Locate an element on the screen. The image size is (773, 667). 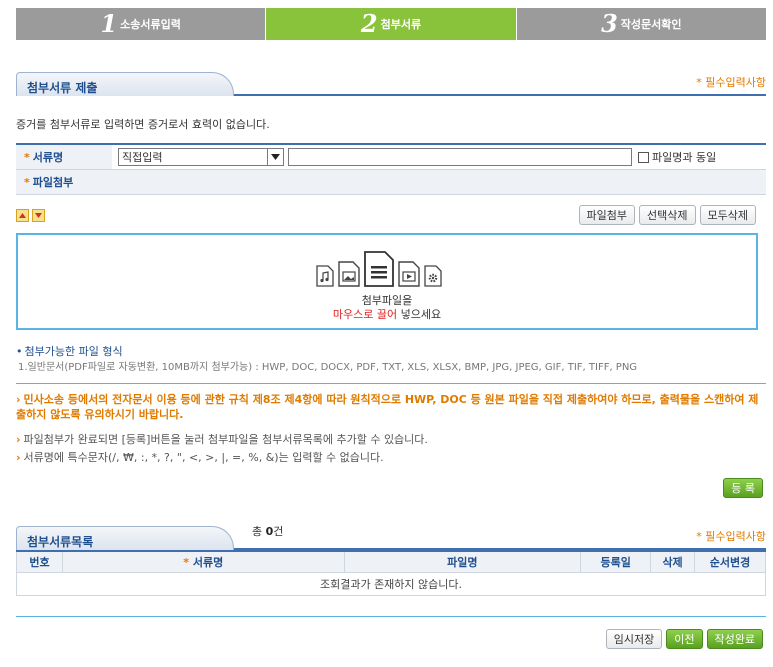
same-as-filename-option: 파일명과 동일 is located at coordinates (677, 157).